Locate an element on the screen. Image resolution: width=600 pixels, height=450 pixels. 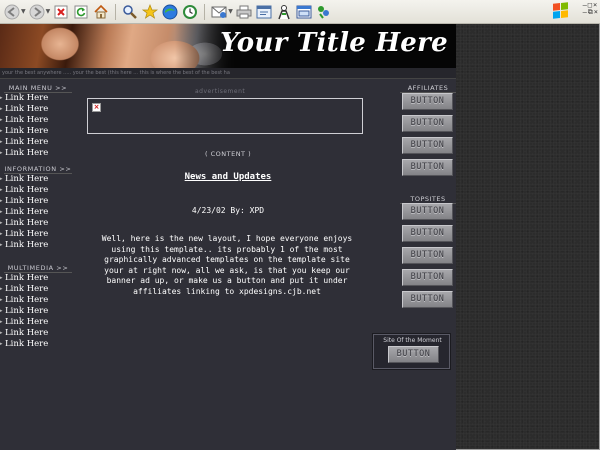
back-dropdown-icon: ▼ is located at coordinates (23, 11).